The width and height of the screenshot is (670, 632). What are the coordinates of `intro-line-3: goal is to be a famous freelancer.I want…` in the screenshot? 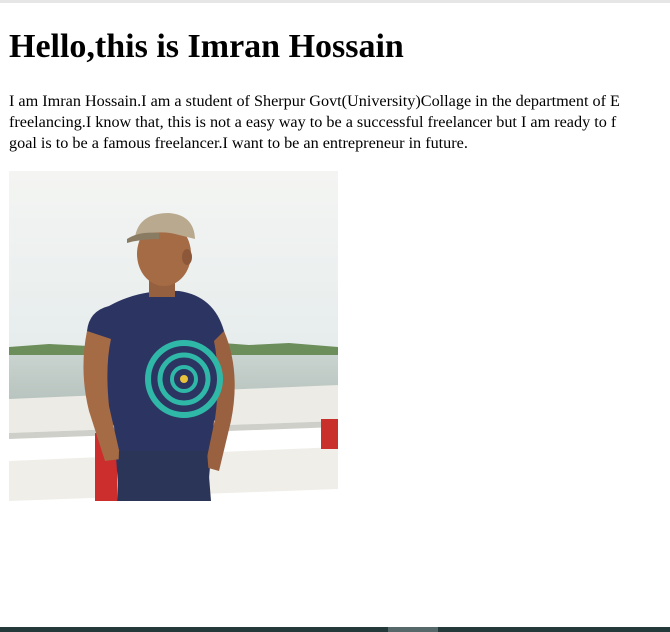 It's located at (238, 143).